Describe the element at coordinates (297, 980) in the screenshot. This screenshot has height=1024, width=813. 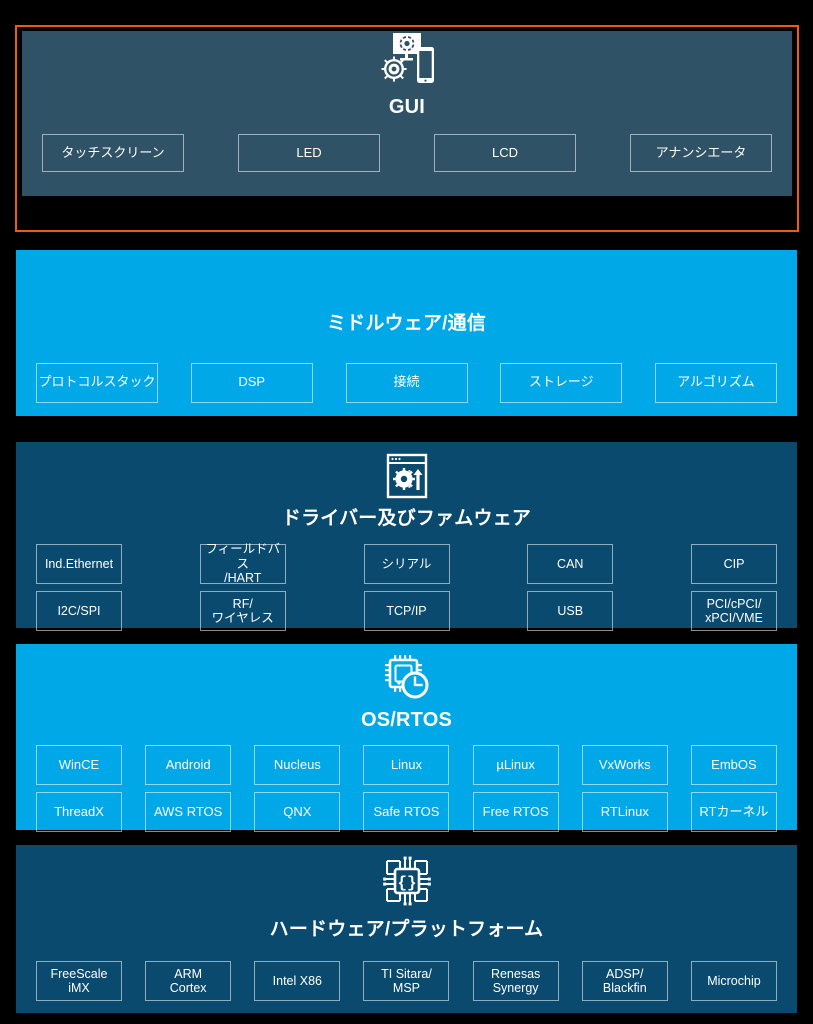
I see `chip-intel-x86: Intel X86` at that location.